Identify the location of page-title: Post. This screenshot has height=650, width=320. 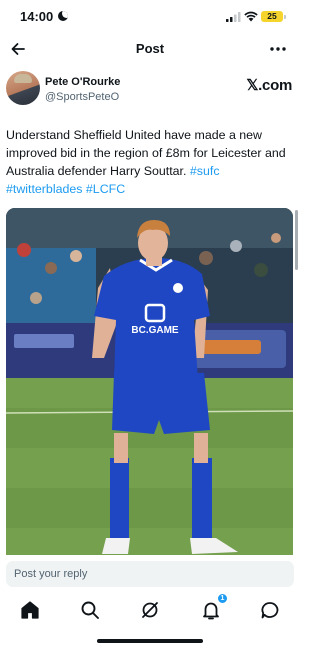
(150, 48).